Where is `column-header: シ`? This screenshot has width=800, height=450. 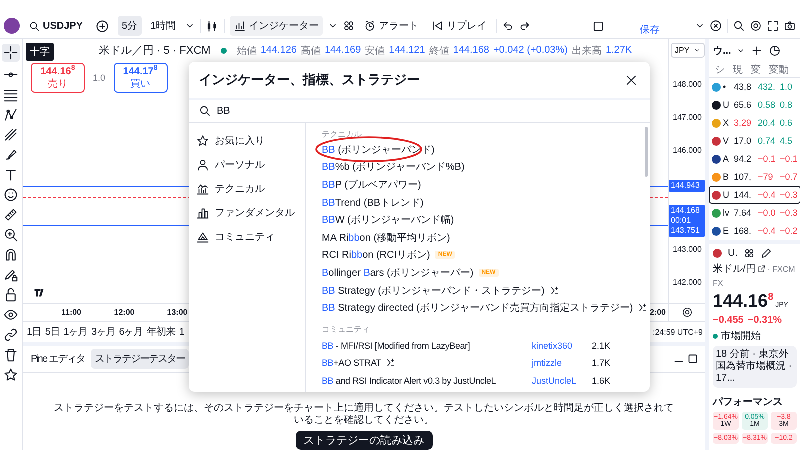 column-header: シ is located at coordinates (720, 70).